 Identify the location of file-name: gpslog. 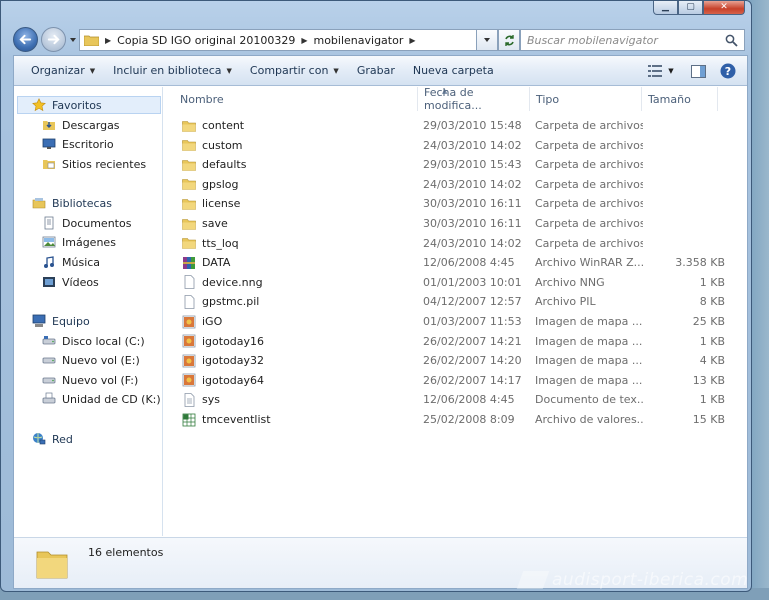
(220, 184).